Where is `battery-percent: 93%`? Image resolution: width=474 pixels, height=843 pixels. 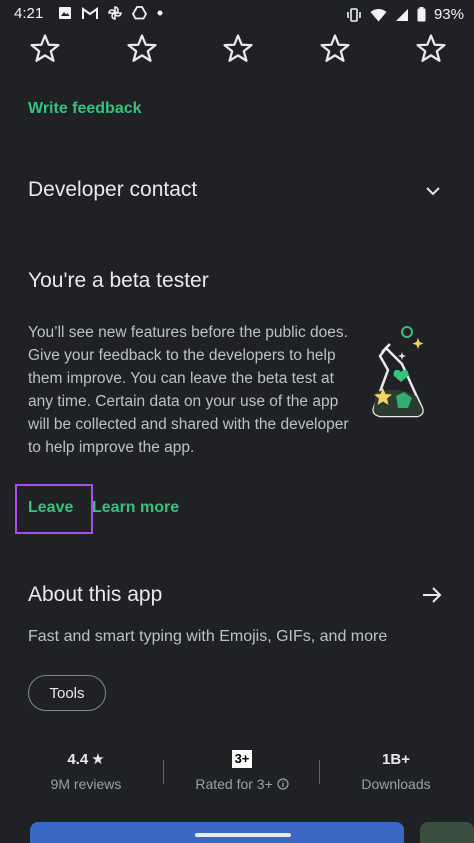
battery-percent: 93% is located at coordinates (448, 14).